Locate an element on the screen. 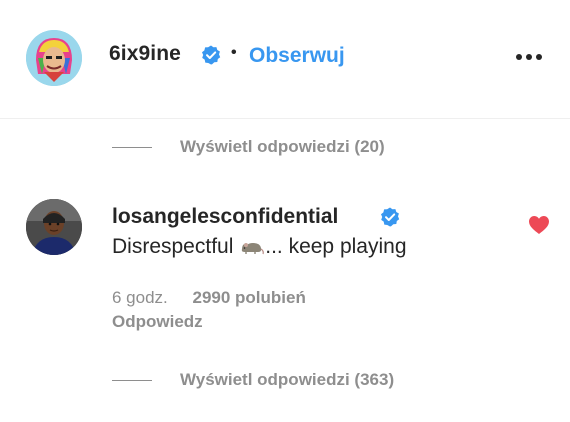 The width and height of the screenshot is (570, 422). comment-text-start: Disrespectful is located at coordinates (173, 246).